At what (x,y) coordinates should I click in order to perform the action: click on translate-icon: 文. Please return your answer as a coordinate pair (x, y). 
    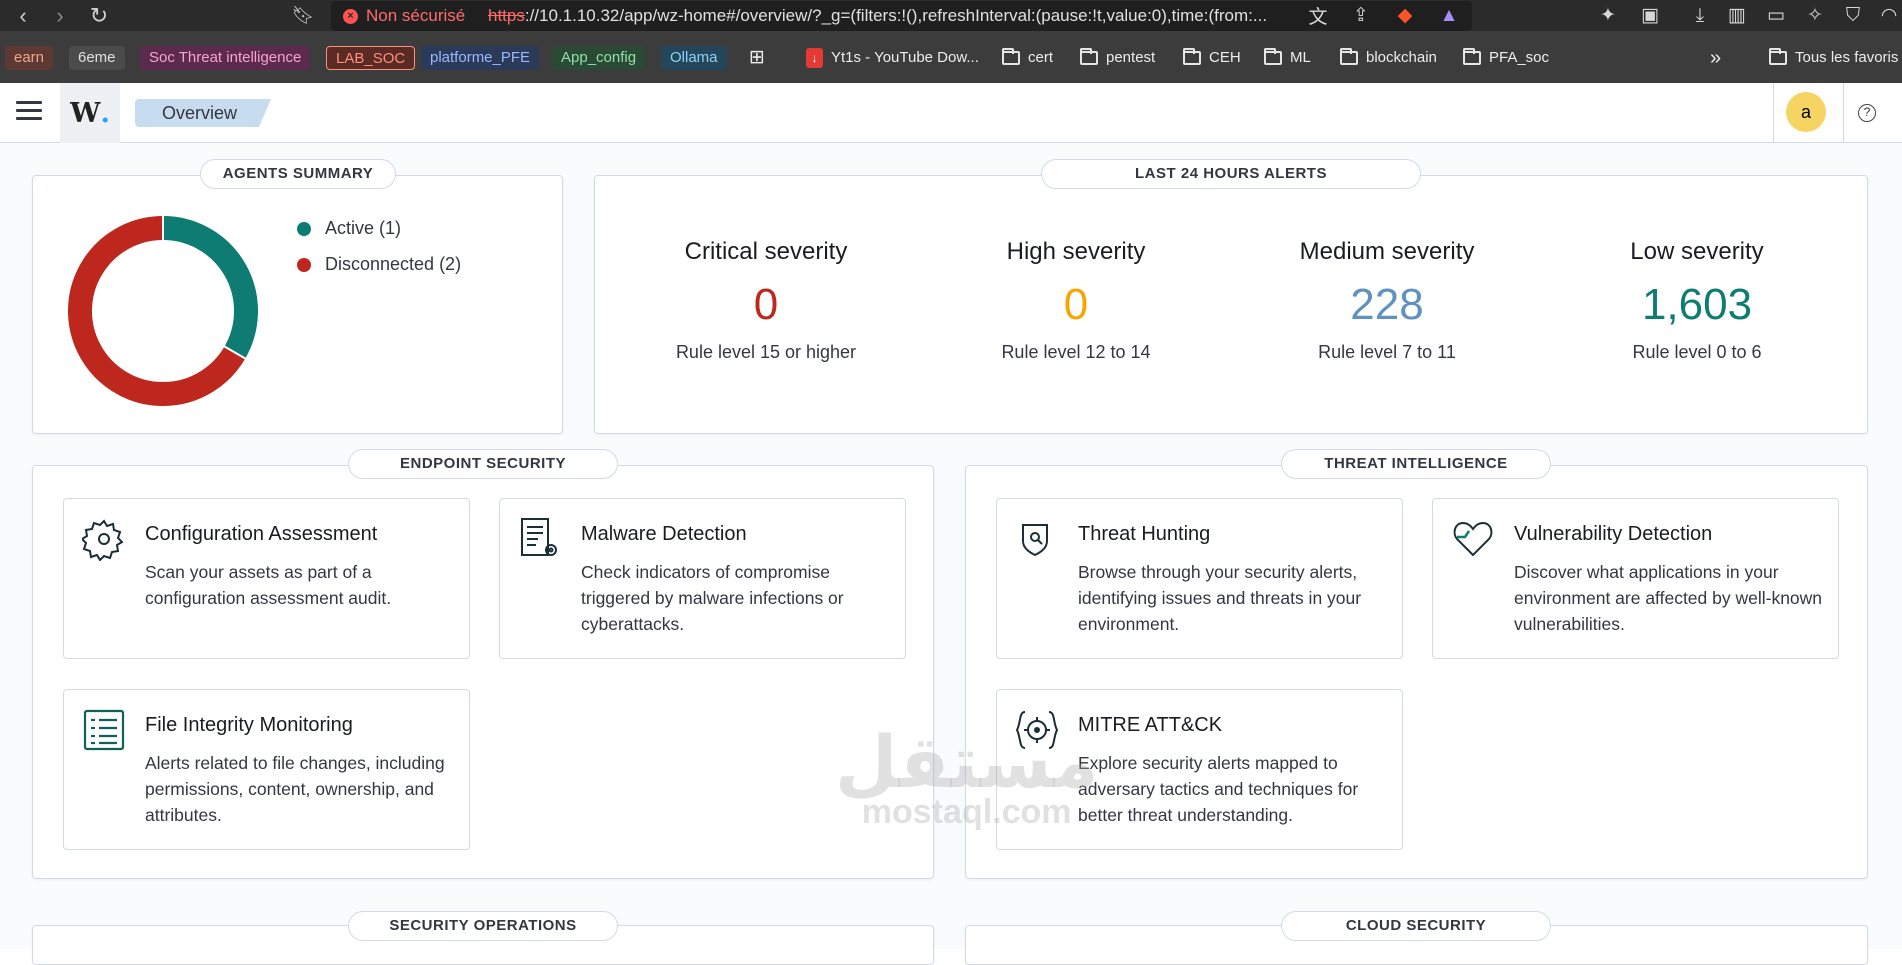
    Looking at the image, I should click on (1318, 15).